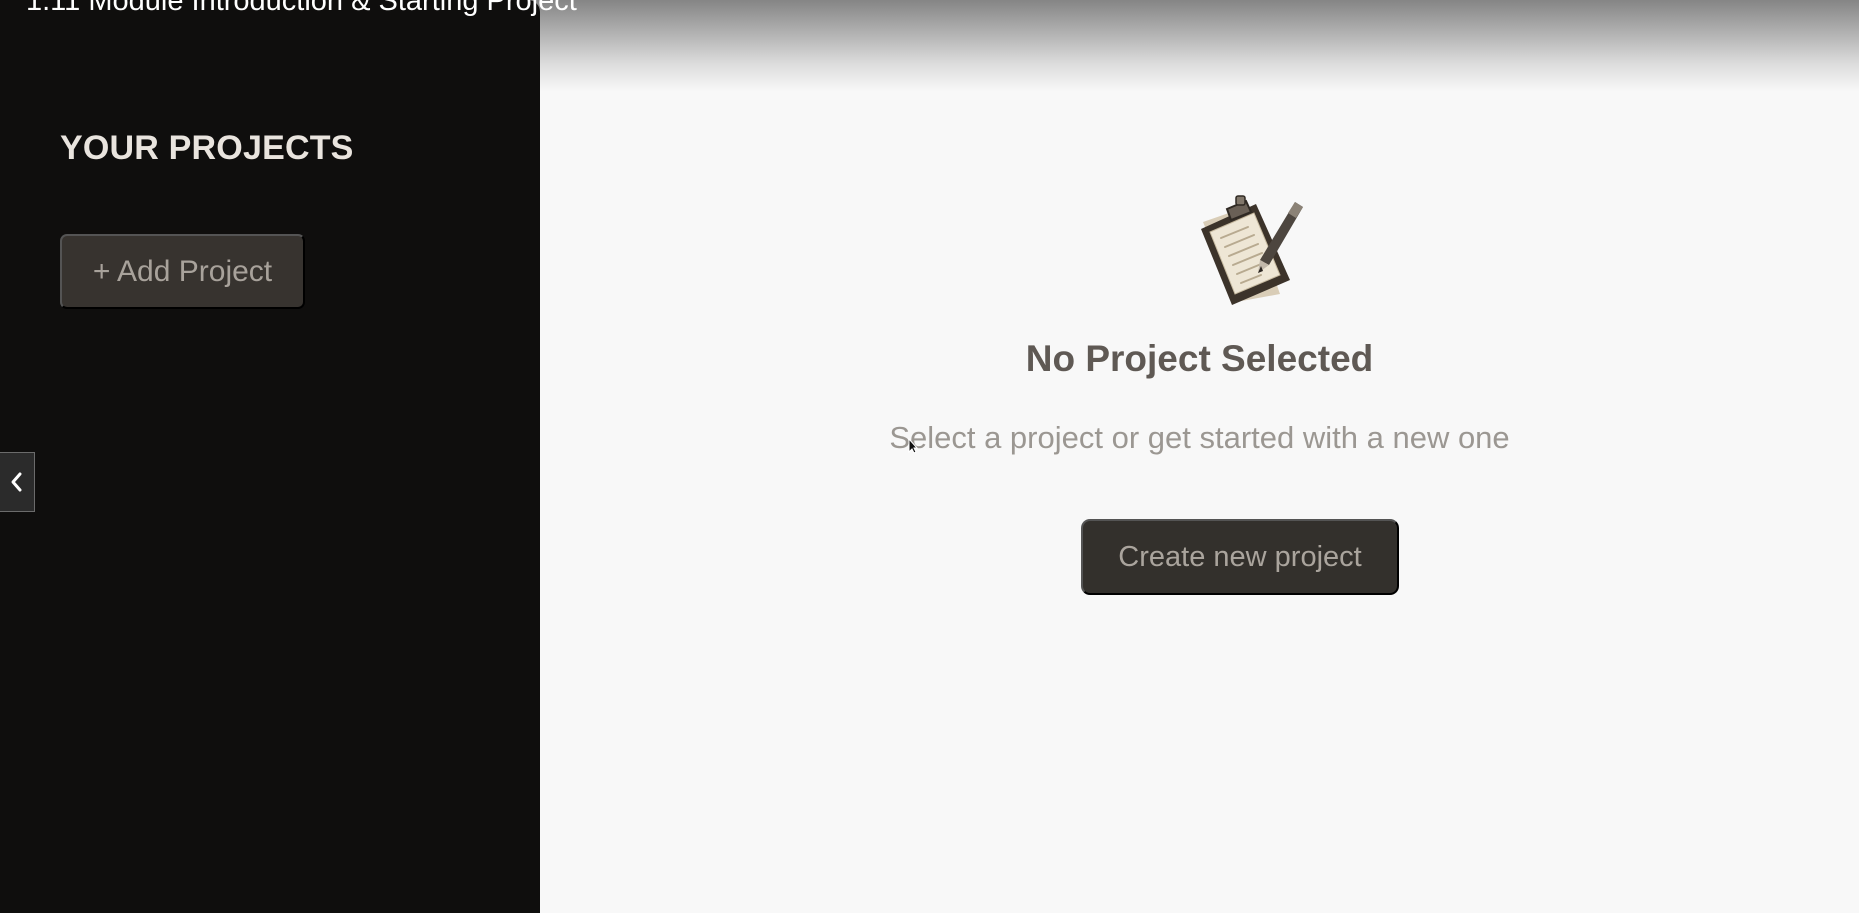  What do you see at coordinates (1199, 358) in the screenshot?
I see `empty-state-title: No Project Selected` at bounding box center [1199, 358].